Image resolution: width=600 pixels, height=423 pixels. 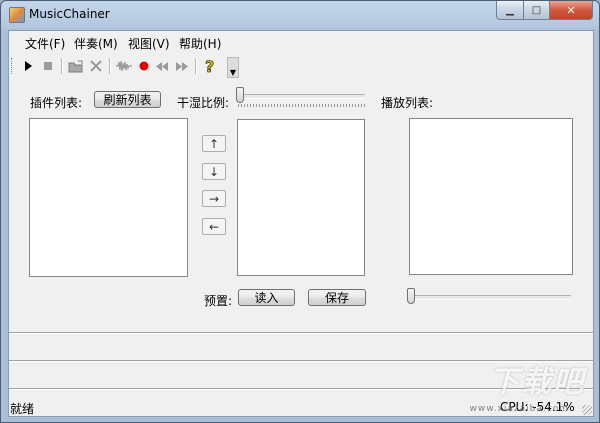 What do you see at coordinates (301, 42) in the screenshot?
I see `menu-bar: 文件(F) 伴奏(M) 视图(V) 帮助(H)` at bounding box center [301, 42].